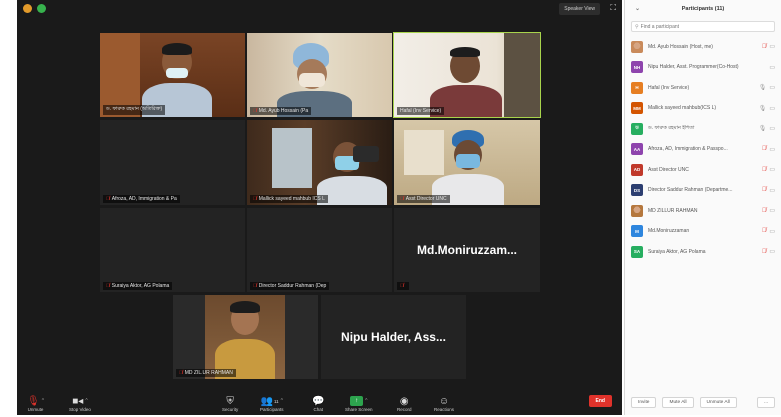 This screenshot has height=417, width=781. Describe the element at coordinates (637, 8) in the screenshot. I see `chevron-down-icon: ⌄` at that location.